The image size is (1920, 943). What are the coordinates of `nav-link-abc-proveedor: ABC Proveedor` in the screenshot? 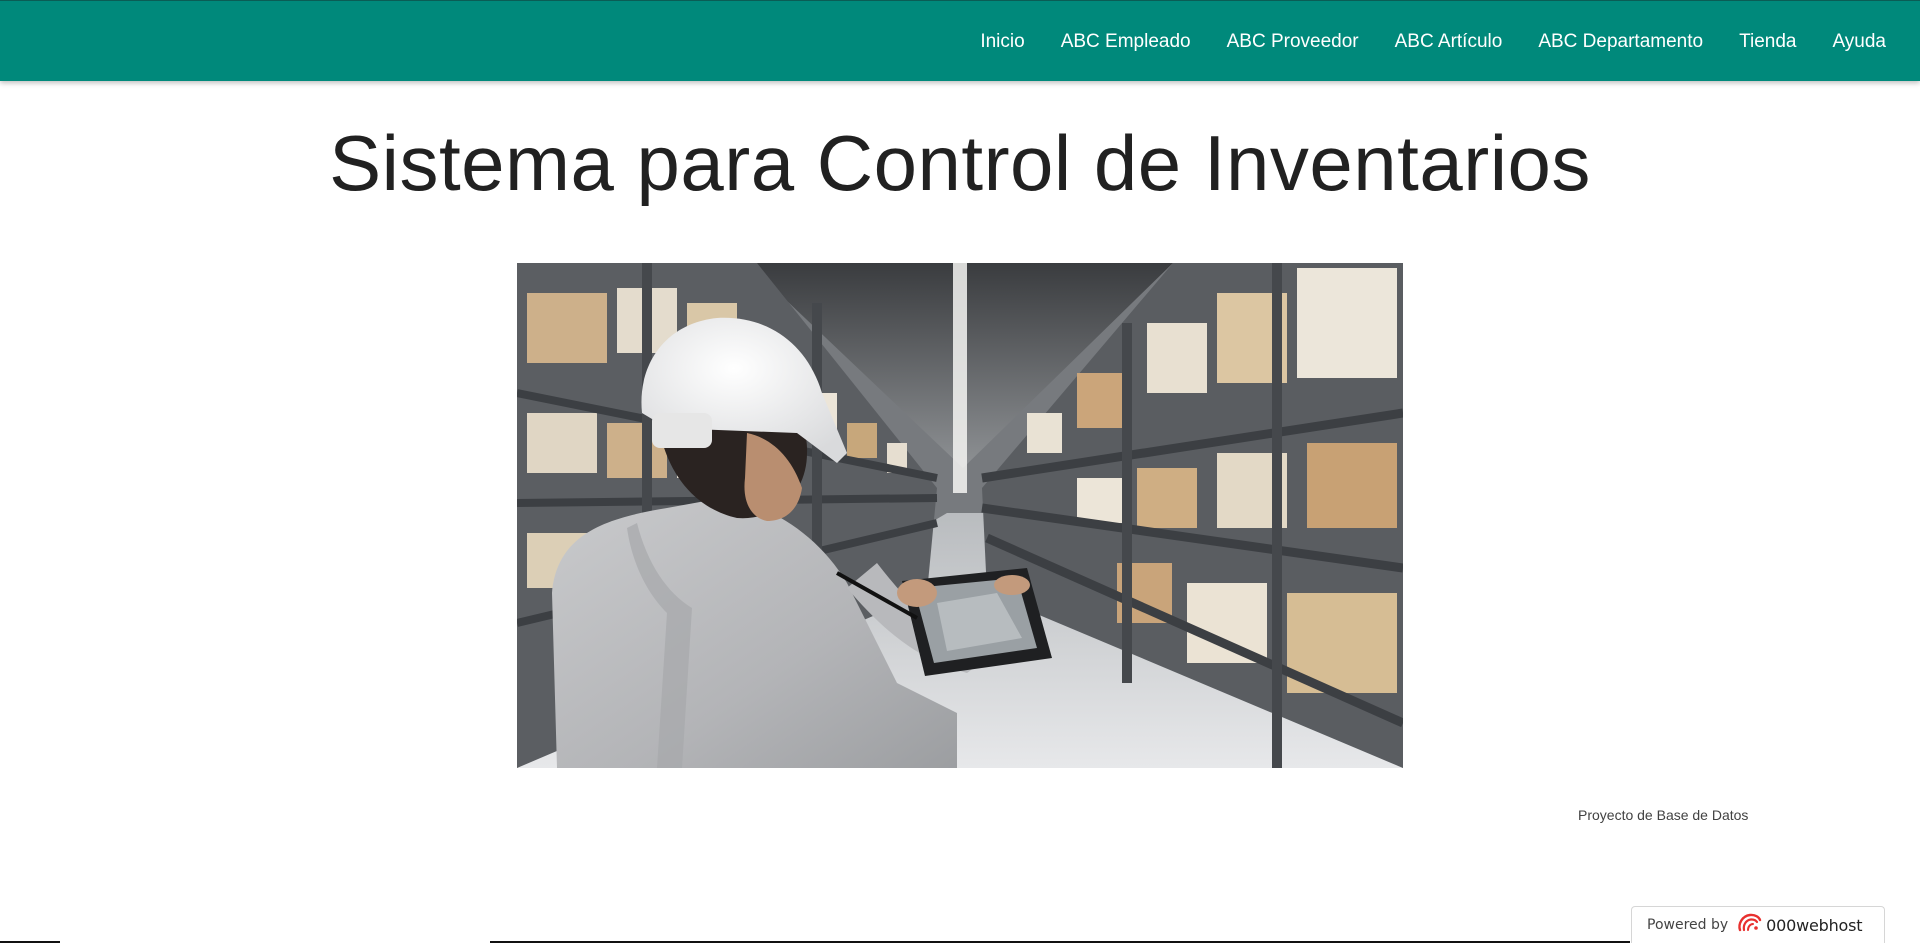 It's located at (1293, 41).